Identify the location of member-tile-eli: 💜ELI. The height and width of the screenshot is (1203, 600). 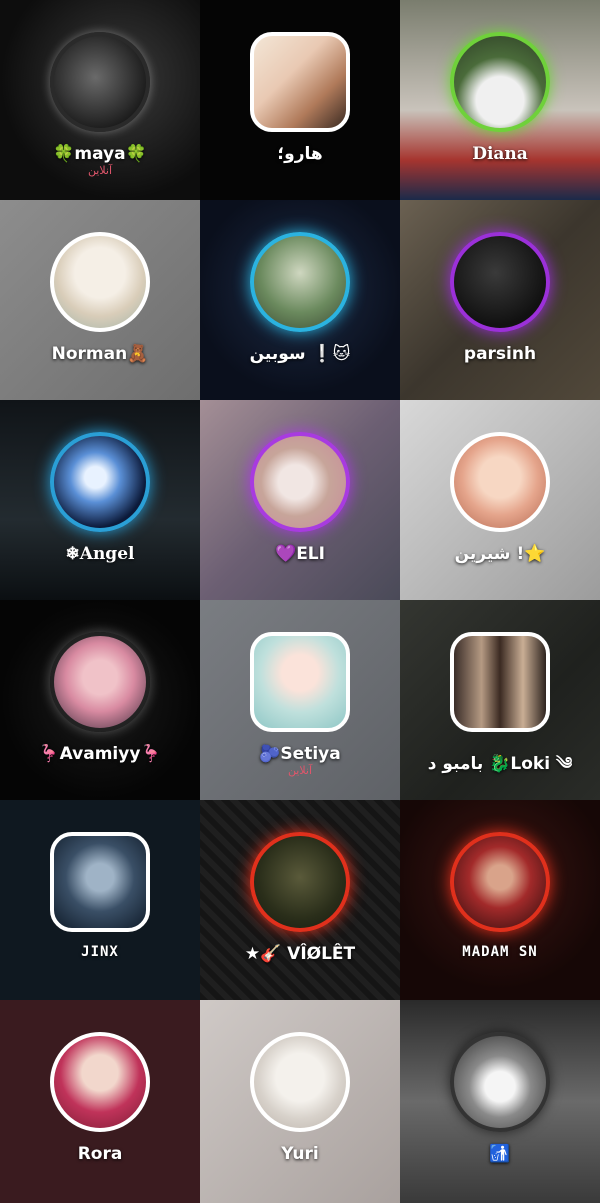
(300, 500).